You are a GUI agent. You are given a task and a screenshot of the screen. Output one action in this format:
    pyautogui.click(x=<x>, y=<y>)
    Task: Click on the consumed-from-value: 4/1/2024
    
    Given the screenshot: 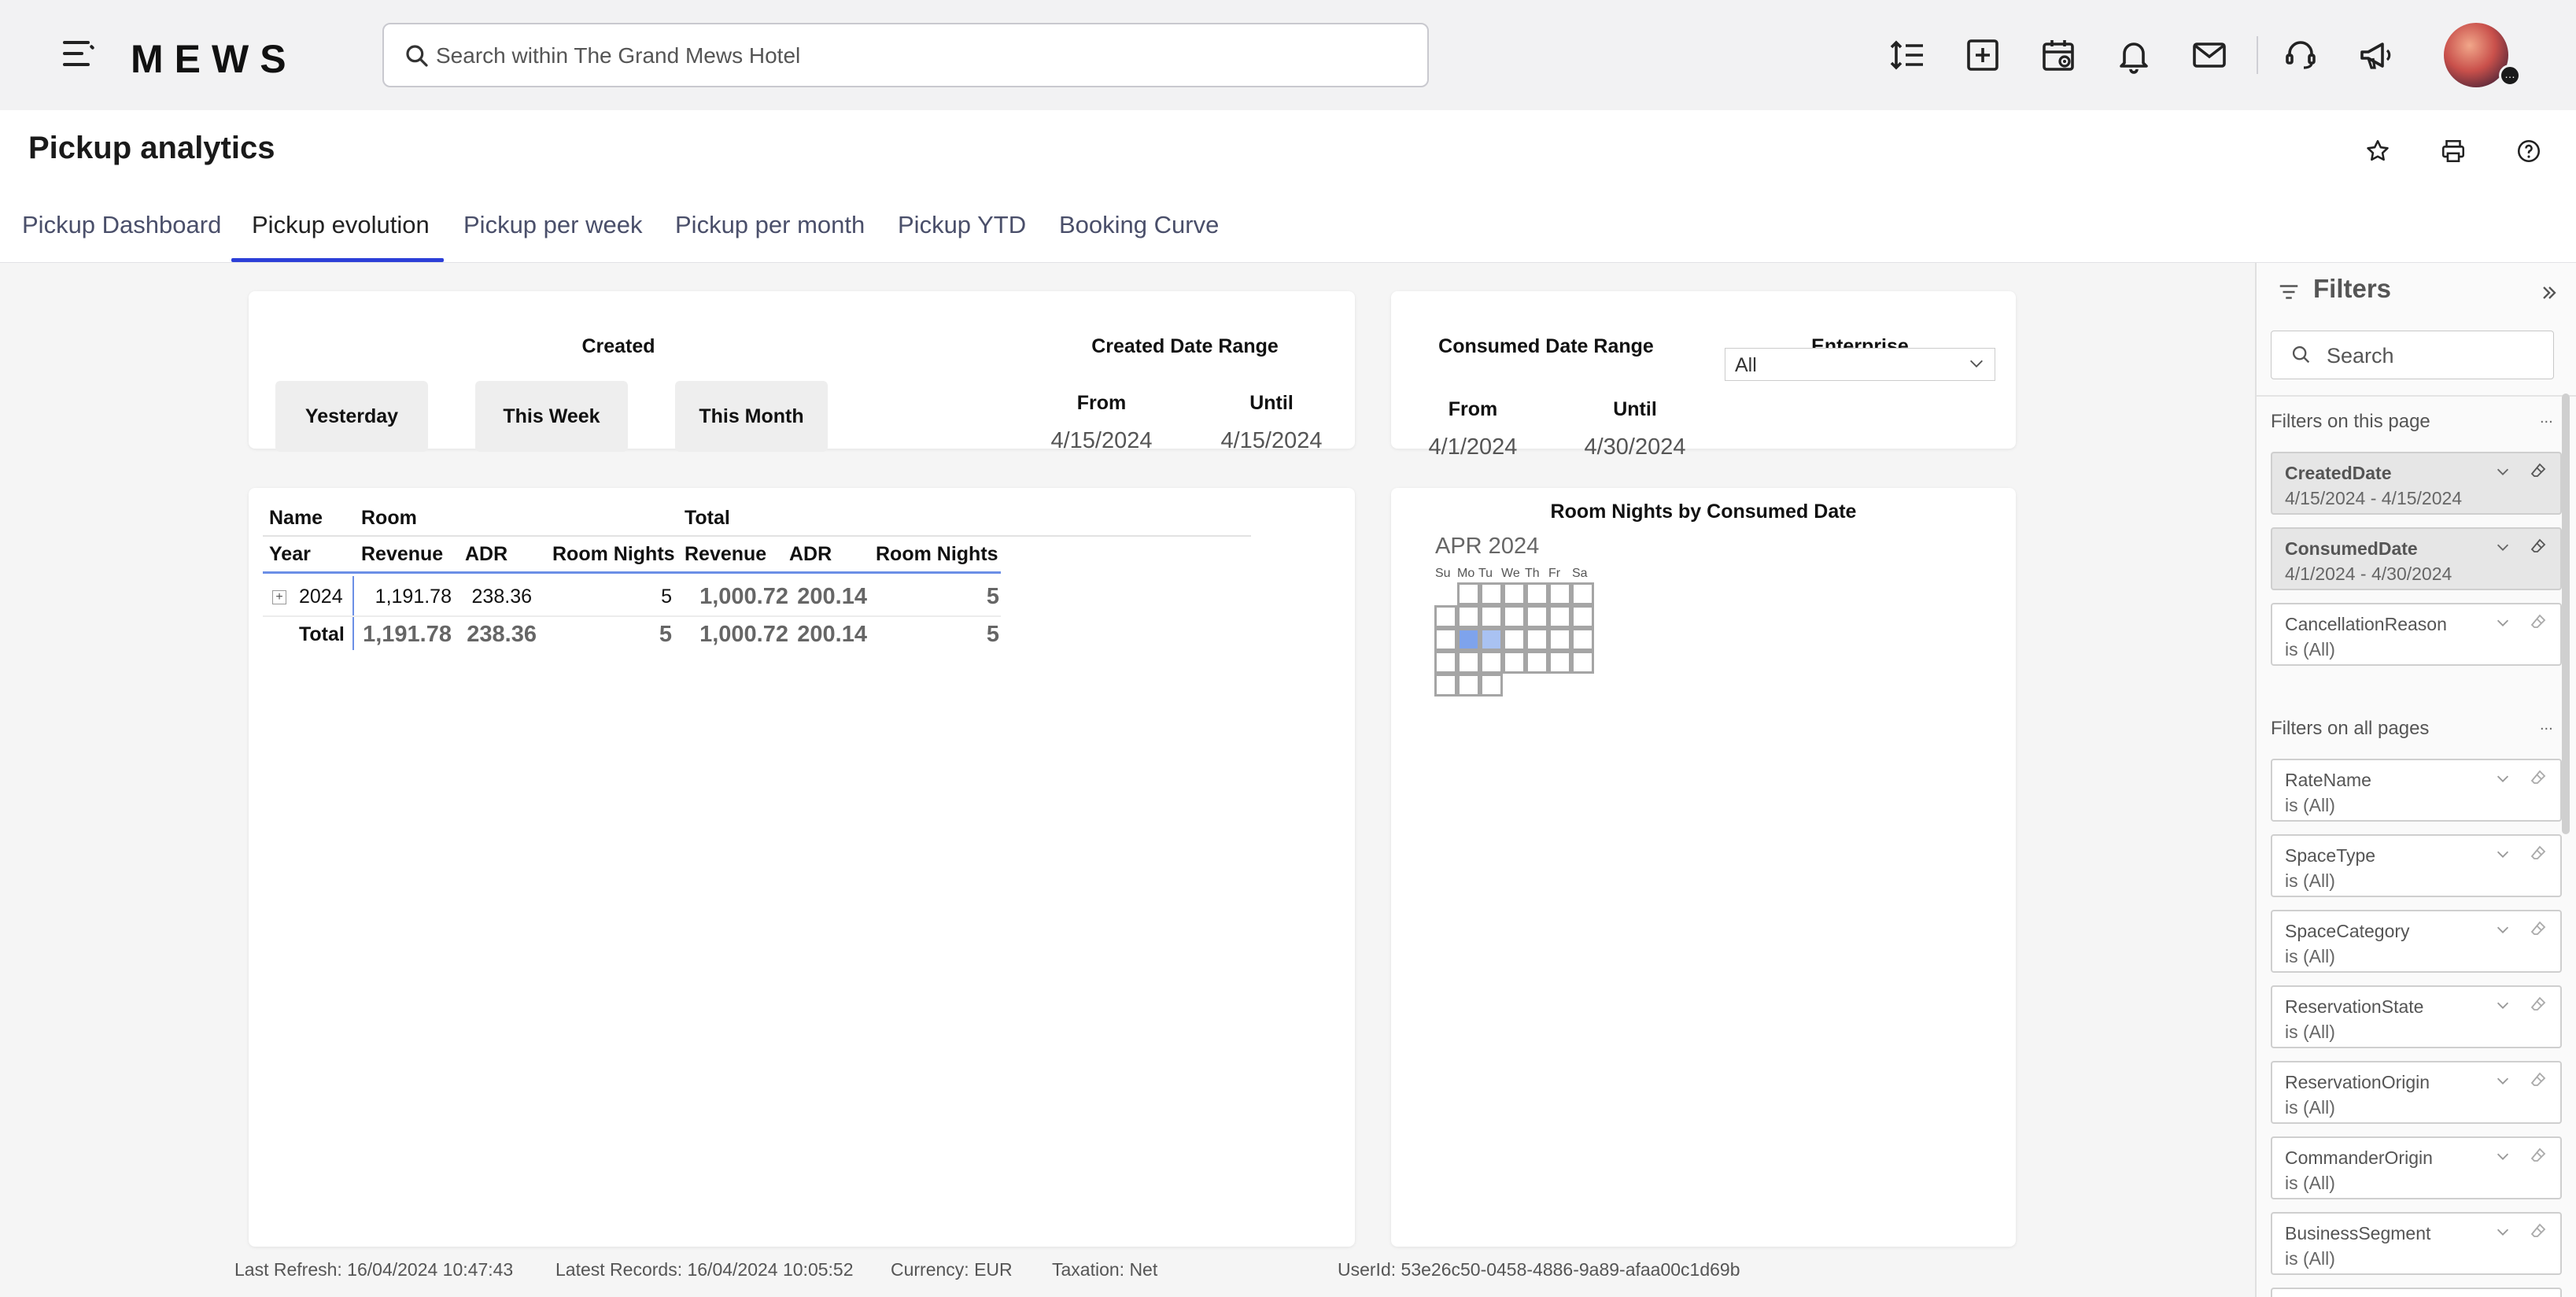 What is the action you would take?
    pyautogui.click(x=1473, y=447)
    